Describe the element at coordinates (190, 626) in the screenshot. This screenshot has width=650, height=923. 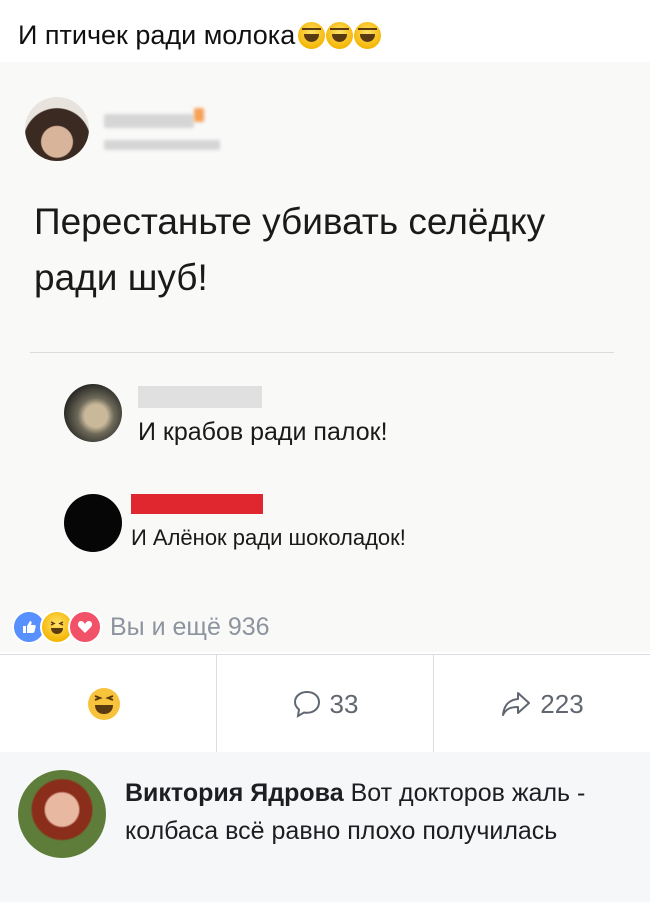
I see `reactions-count-text: Вы и ещё 936` at that location.